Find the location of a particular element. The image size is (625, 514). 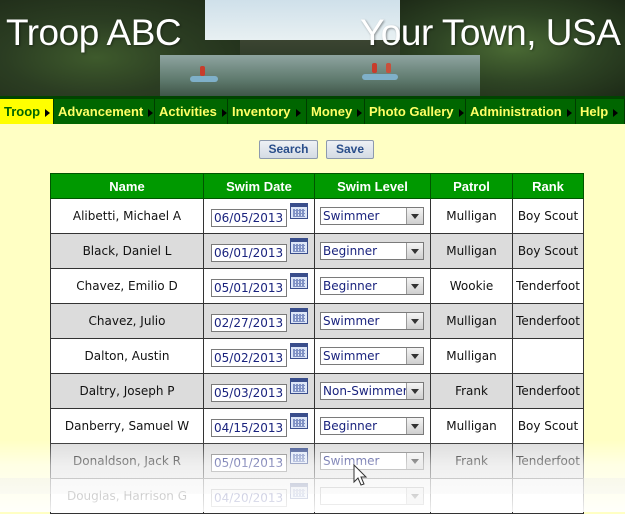

nav-item-inventory: Inventory is located at coordinates (267, 111).